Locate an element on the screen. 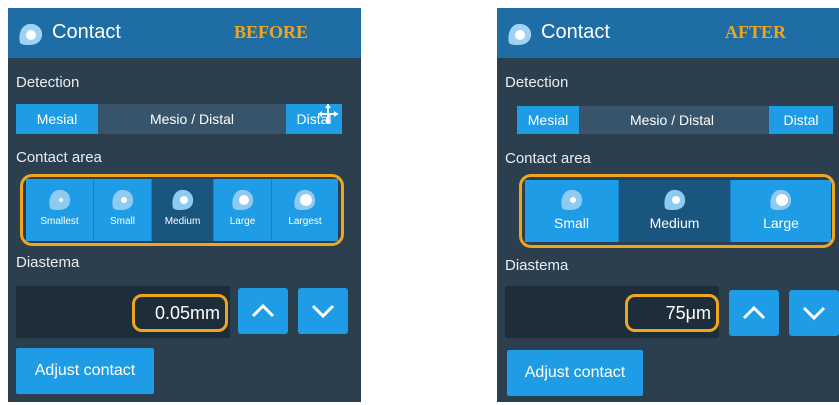 The height and width of the screenshot is (405, 839). panel-header: Contact AFTER is located at coordinates (668, 33).